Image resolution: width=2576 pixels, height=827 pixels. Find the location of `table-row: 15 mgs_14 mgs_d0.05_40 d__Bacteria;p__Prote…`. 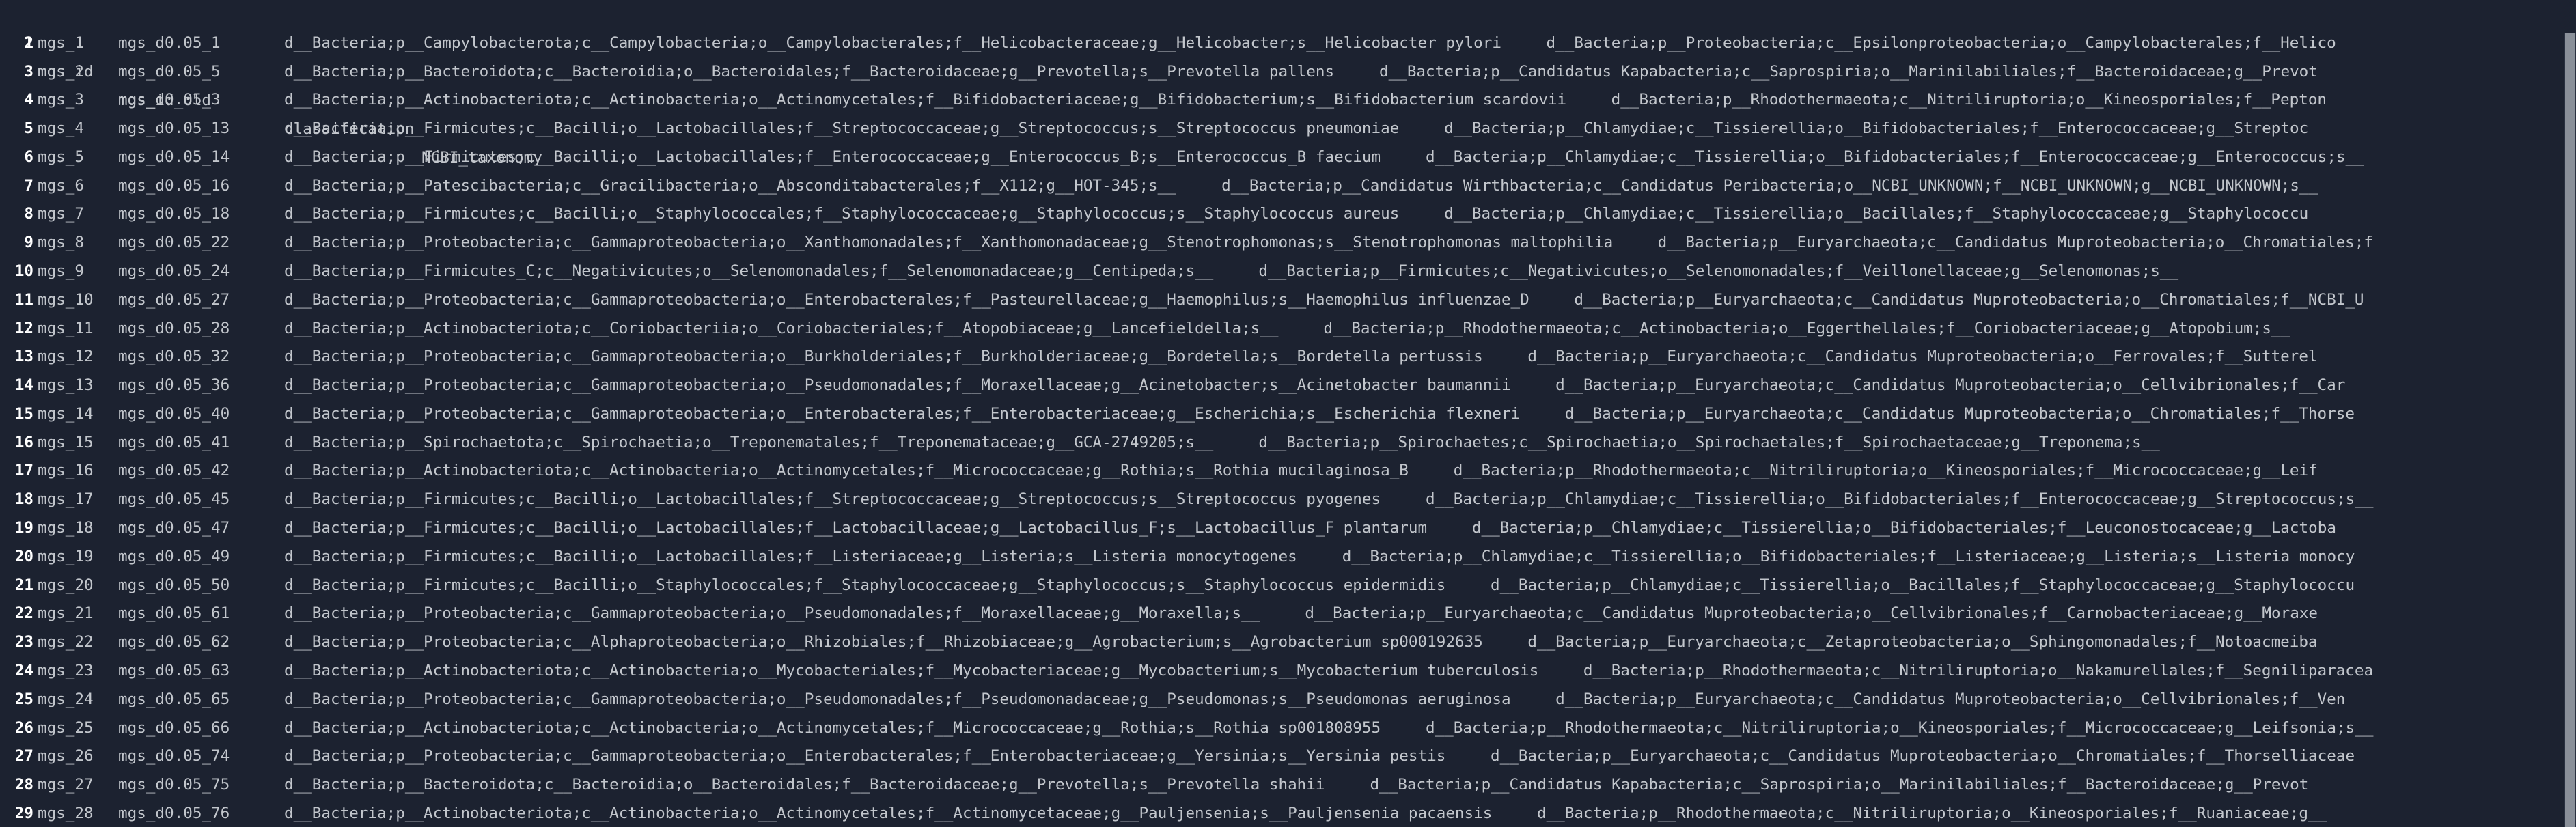

table-row: 15 mgs_14 mgs_d0.05_40 d__Bacteria;p__Prote… is located at coordinates (1288, 414).